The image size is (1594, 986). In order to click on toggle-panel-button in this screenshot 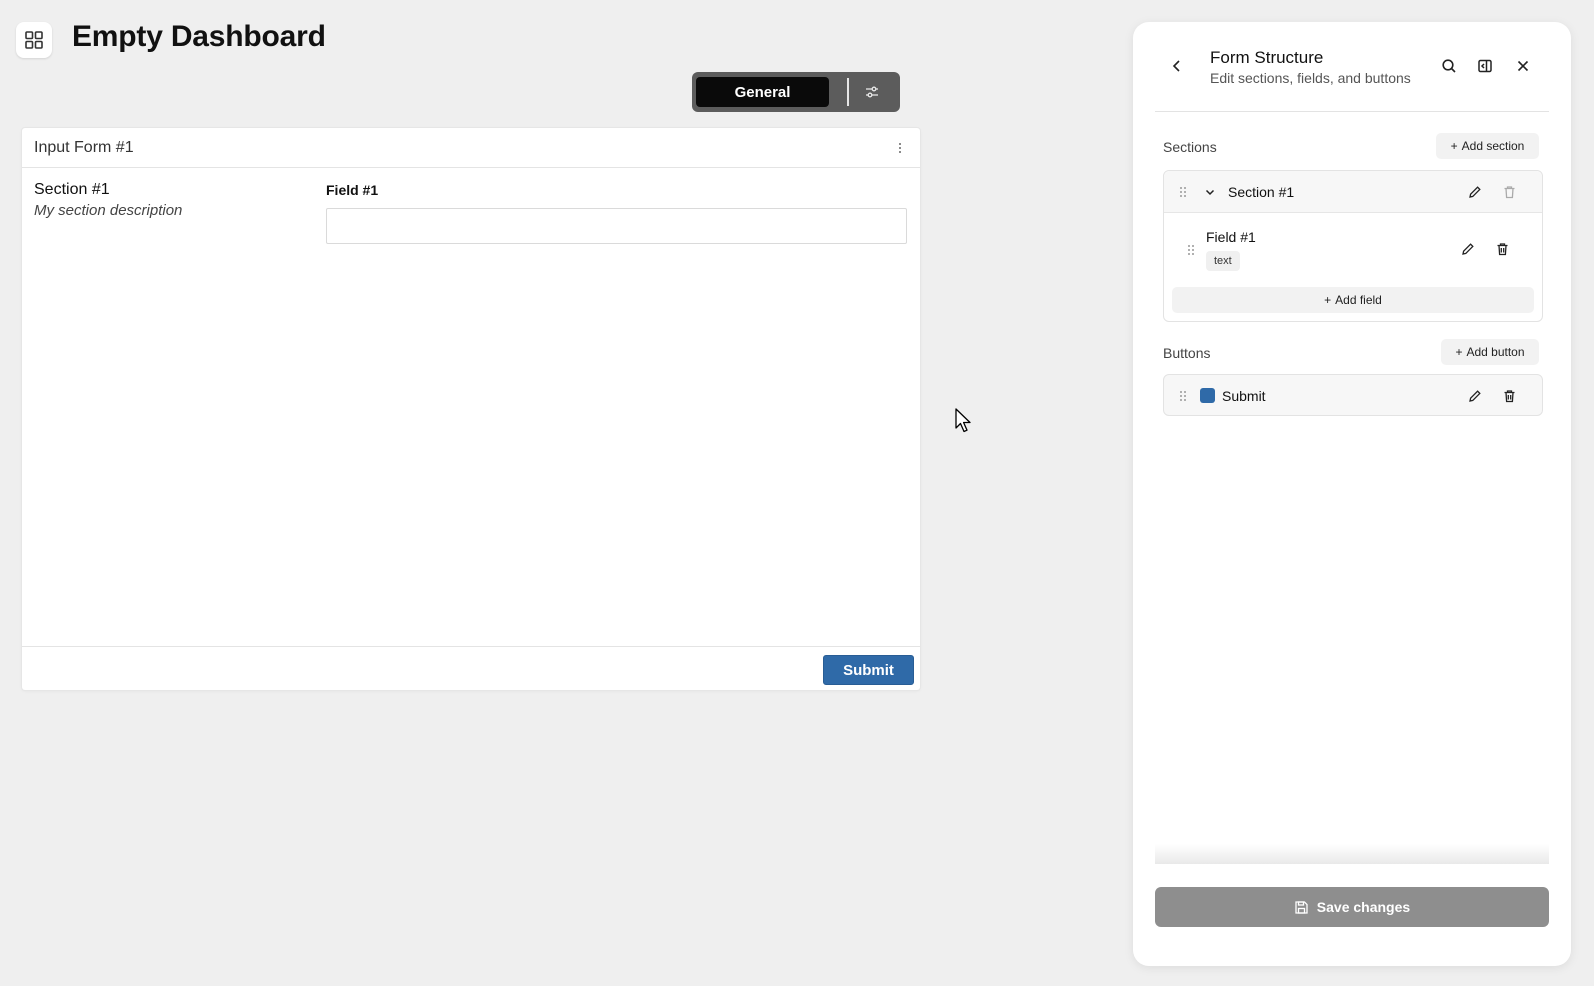, I will do `click(1485, 66)`.